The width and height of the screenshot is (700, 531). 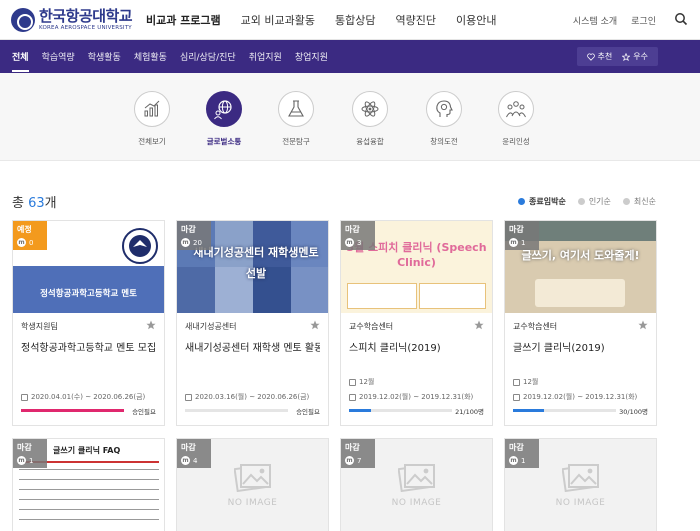 What do you see at coordinates (88, 267) in the screenshot?
I see `program-thumbnail: 정석항공과학고등학교 멘토 예정 m0` at bounding box center [88, 267].